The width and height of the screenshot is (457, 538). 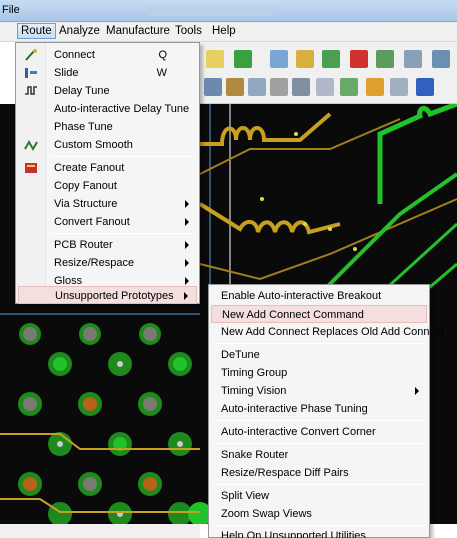 What do you see at coordinates (79, 31) in the screenshot?
I see `menu-analyze: Analyze` at bounding box center [79, 31].